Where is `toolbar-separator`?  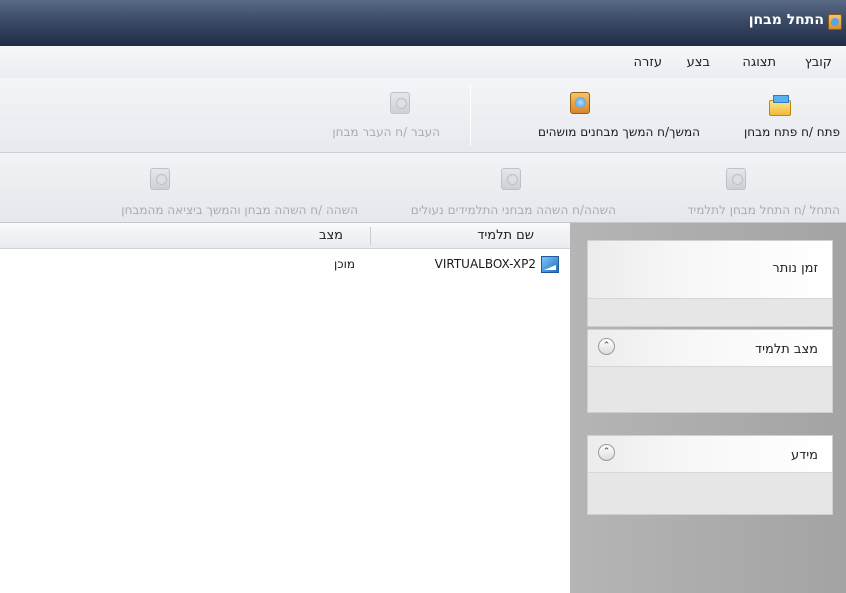
toolbar-separator is located at coordinates (470, 115).